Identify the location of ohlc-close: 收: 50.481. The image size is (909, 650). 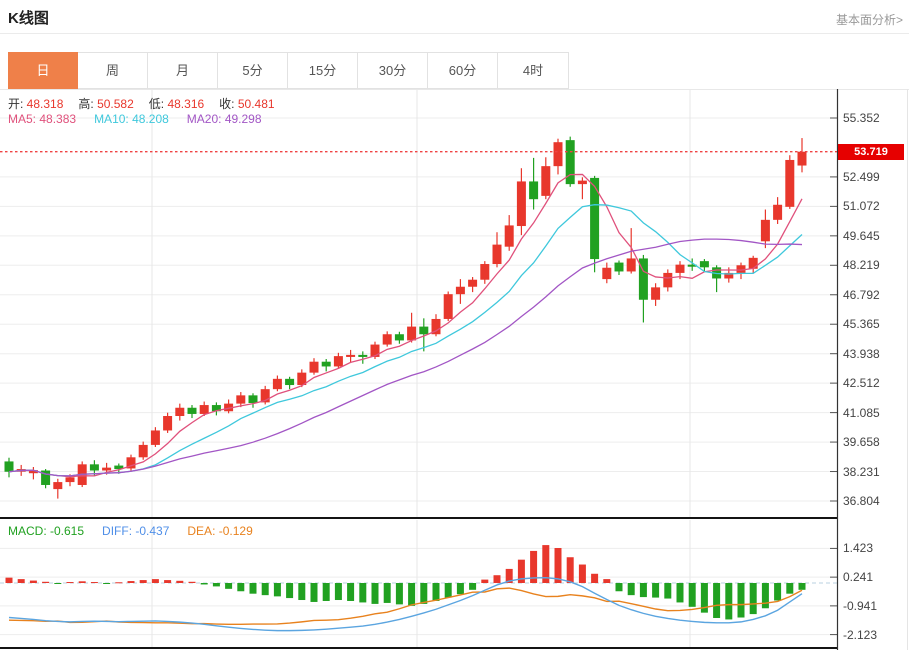
(246, 103).